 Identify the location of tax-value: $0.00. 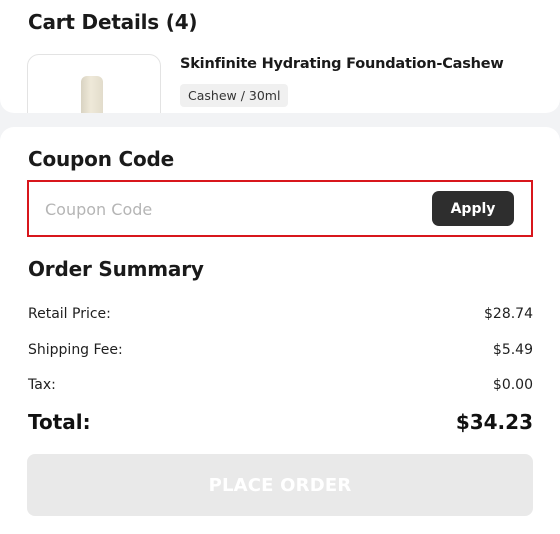
(512, 385).